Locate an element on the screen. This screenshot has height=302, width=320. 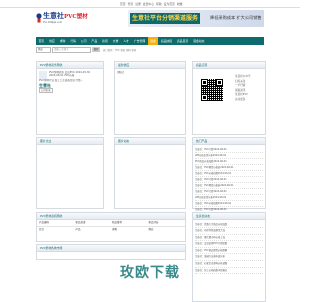
nav-item: 公司 is located at coordinates (83, 41).